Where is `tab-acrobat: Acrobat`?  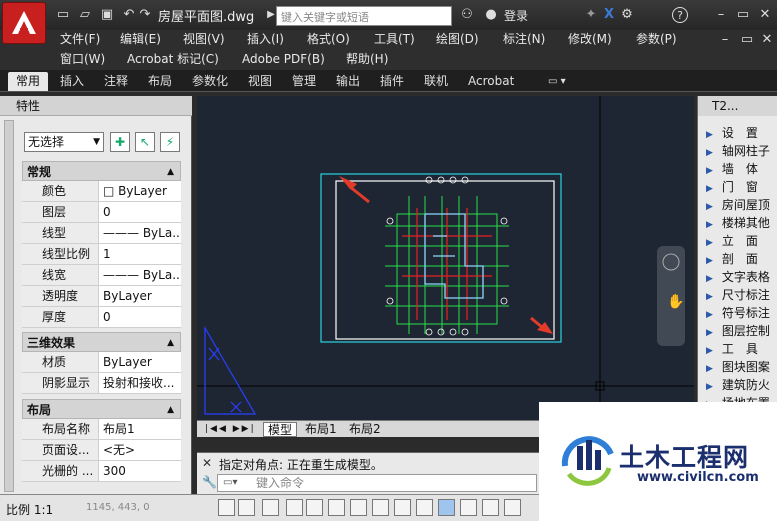
tab-acrobat: Acrobat is located at coordinates (491, 81).